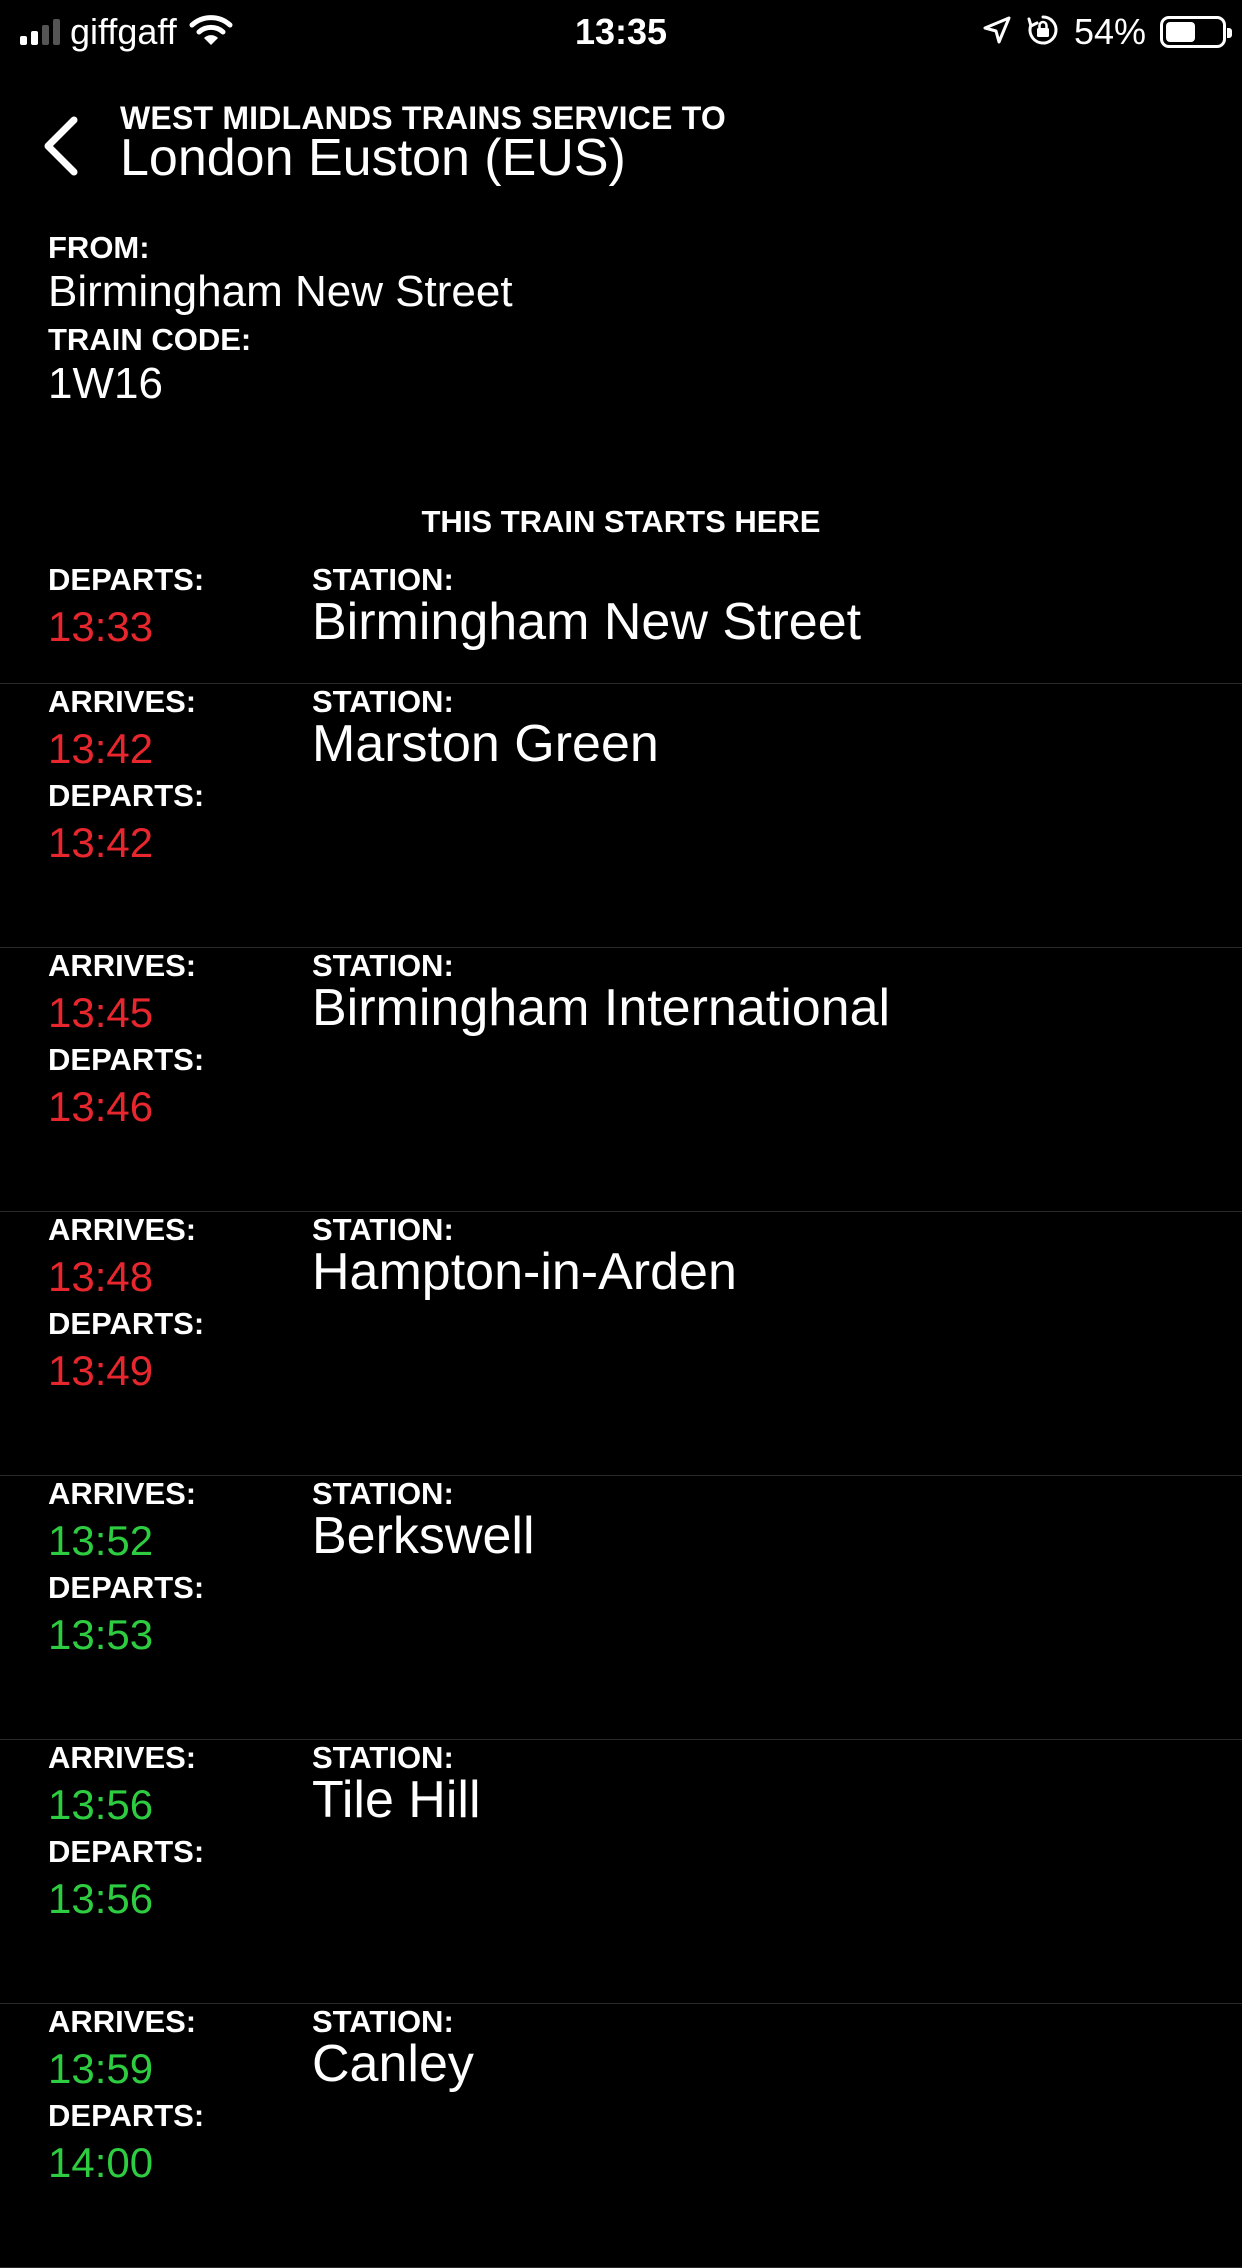 The height and width of the screenshot is (2268, 1242). I want to click on station-name: Birmingham International, so click(601, 1008).